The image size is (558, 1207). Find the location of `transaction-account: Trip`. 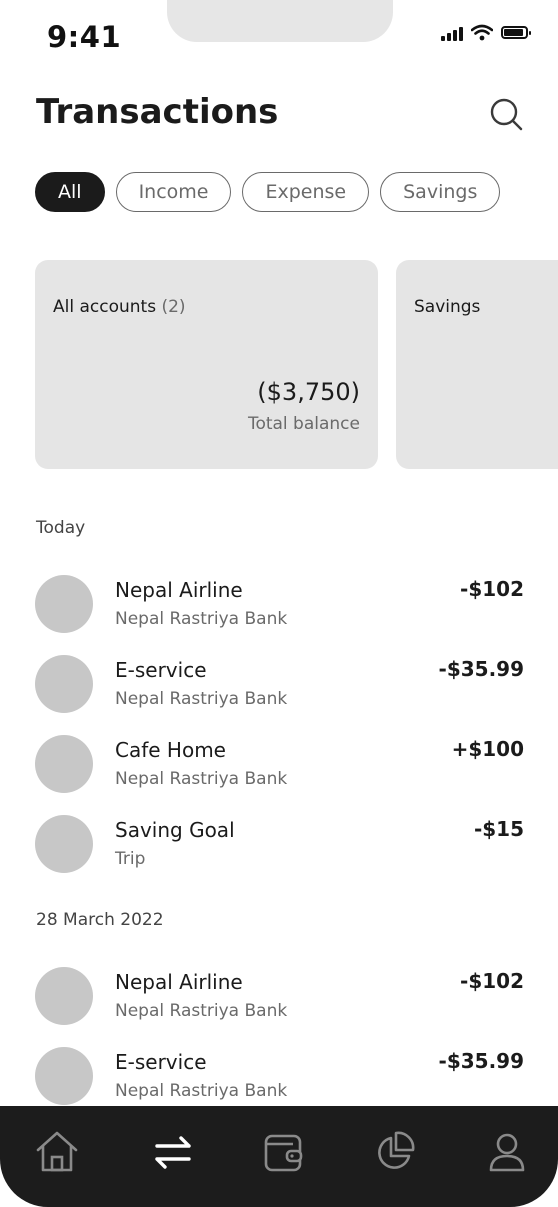

transaction-account: Trip is located at coordinates (130, 859).